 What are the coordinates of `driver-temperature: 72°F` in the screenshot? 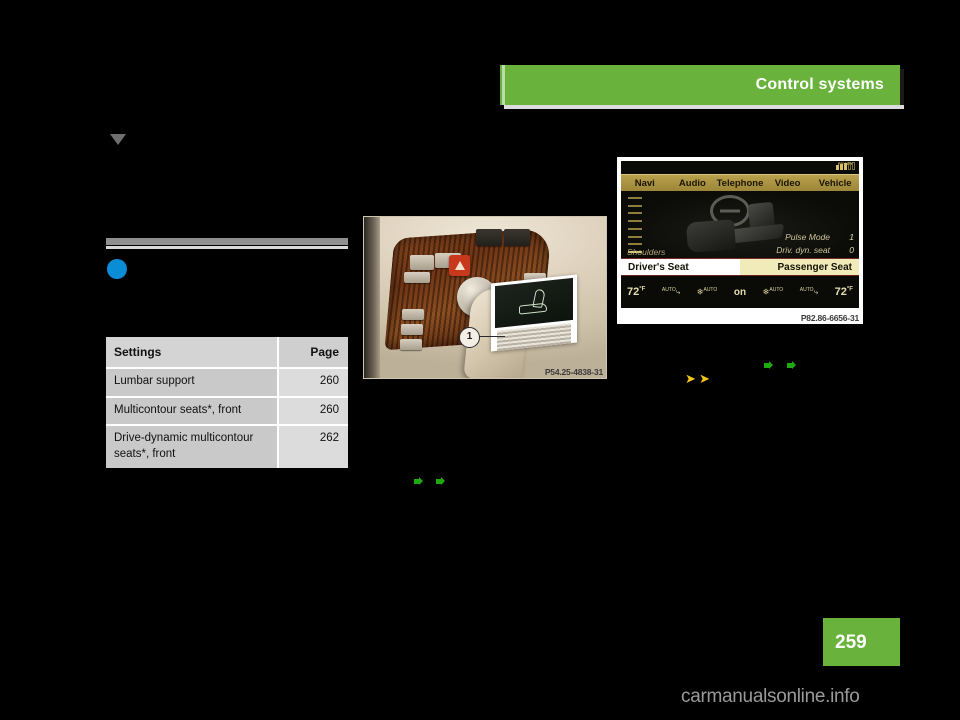 It's located at (636, 292).